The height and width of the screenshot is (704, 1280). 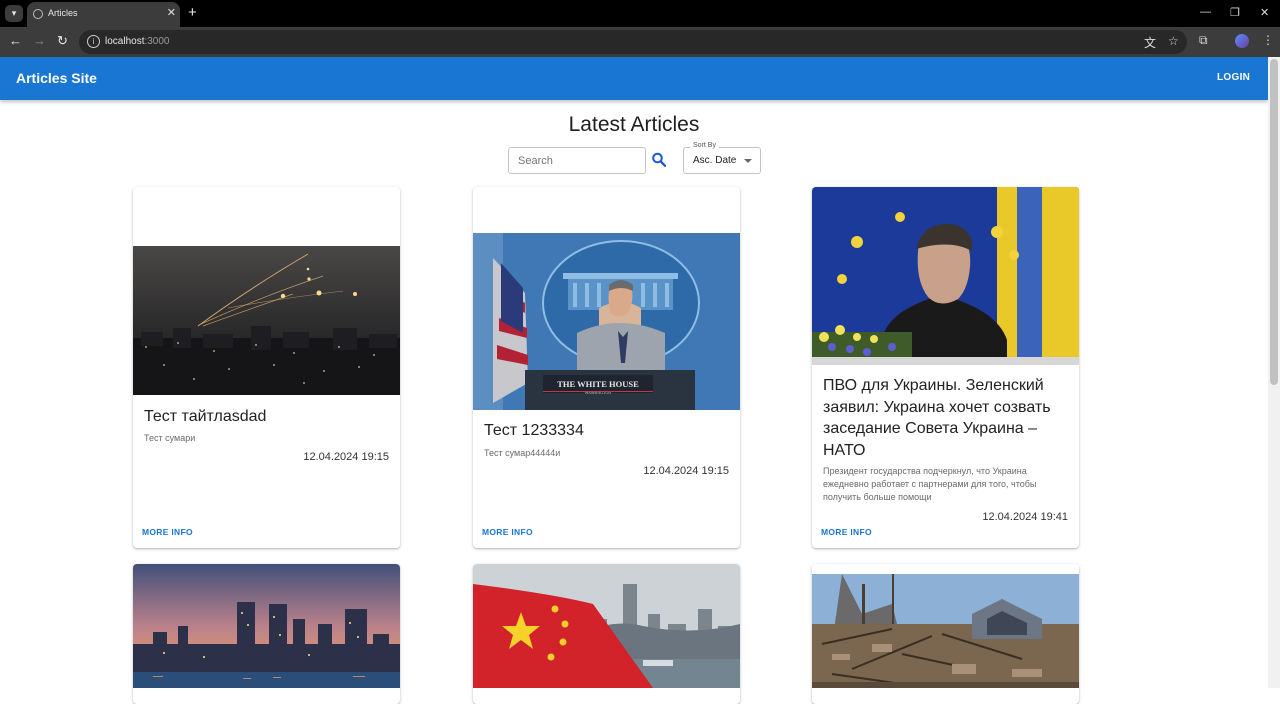 What do you see at coordinates (1268, 40) in the screenshot?
I see `more-menu-icon: ⋮` at bounding box center [1268, 40].